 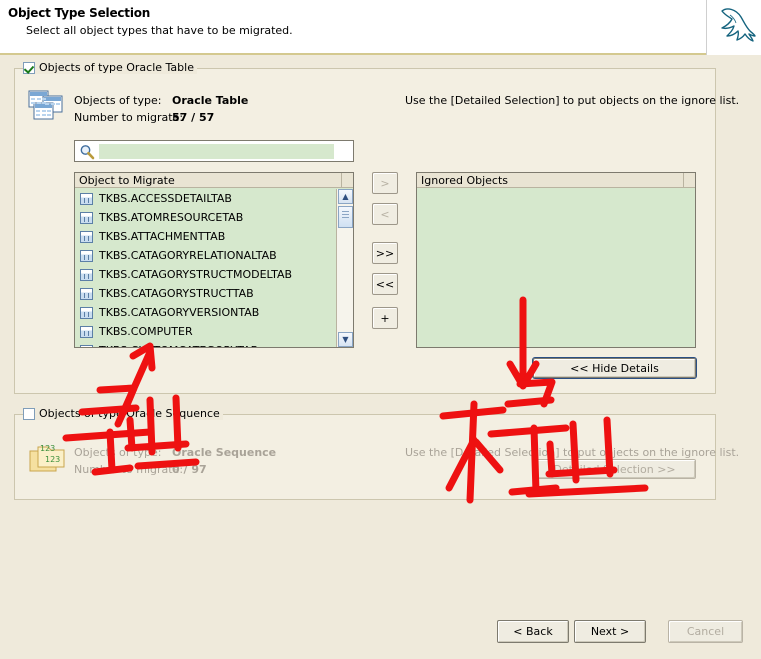 I want to click on ignored-objects-header: Ignored Objects, so click(x=556, y=180).